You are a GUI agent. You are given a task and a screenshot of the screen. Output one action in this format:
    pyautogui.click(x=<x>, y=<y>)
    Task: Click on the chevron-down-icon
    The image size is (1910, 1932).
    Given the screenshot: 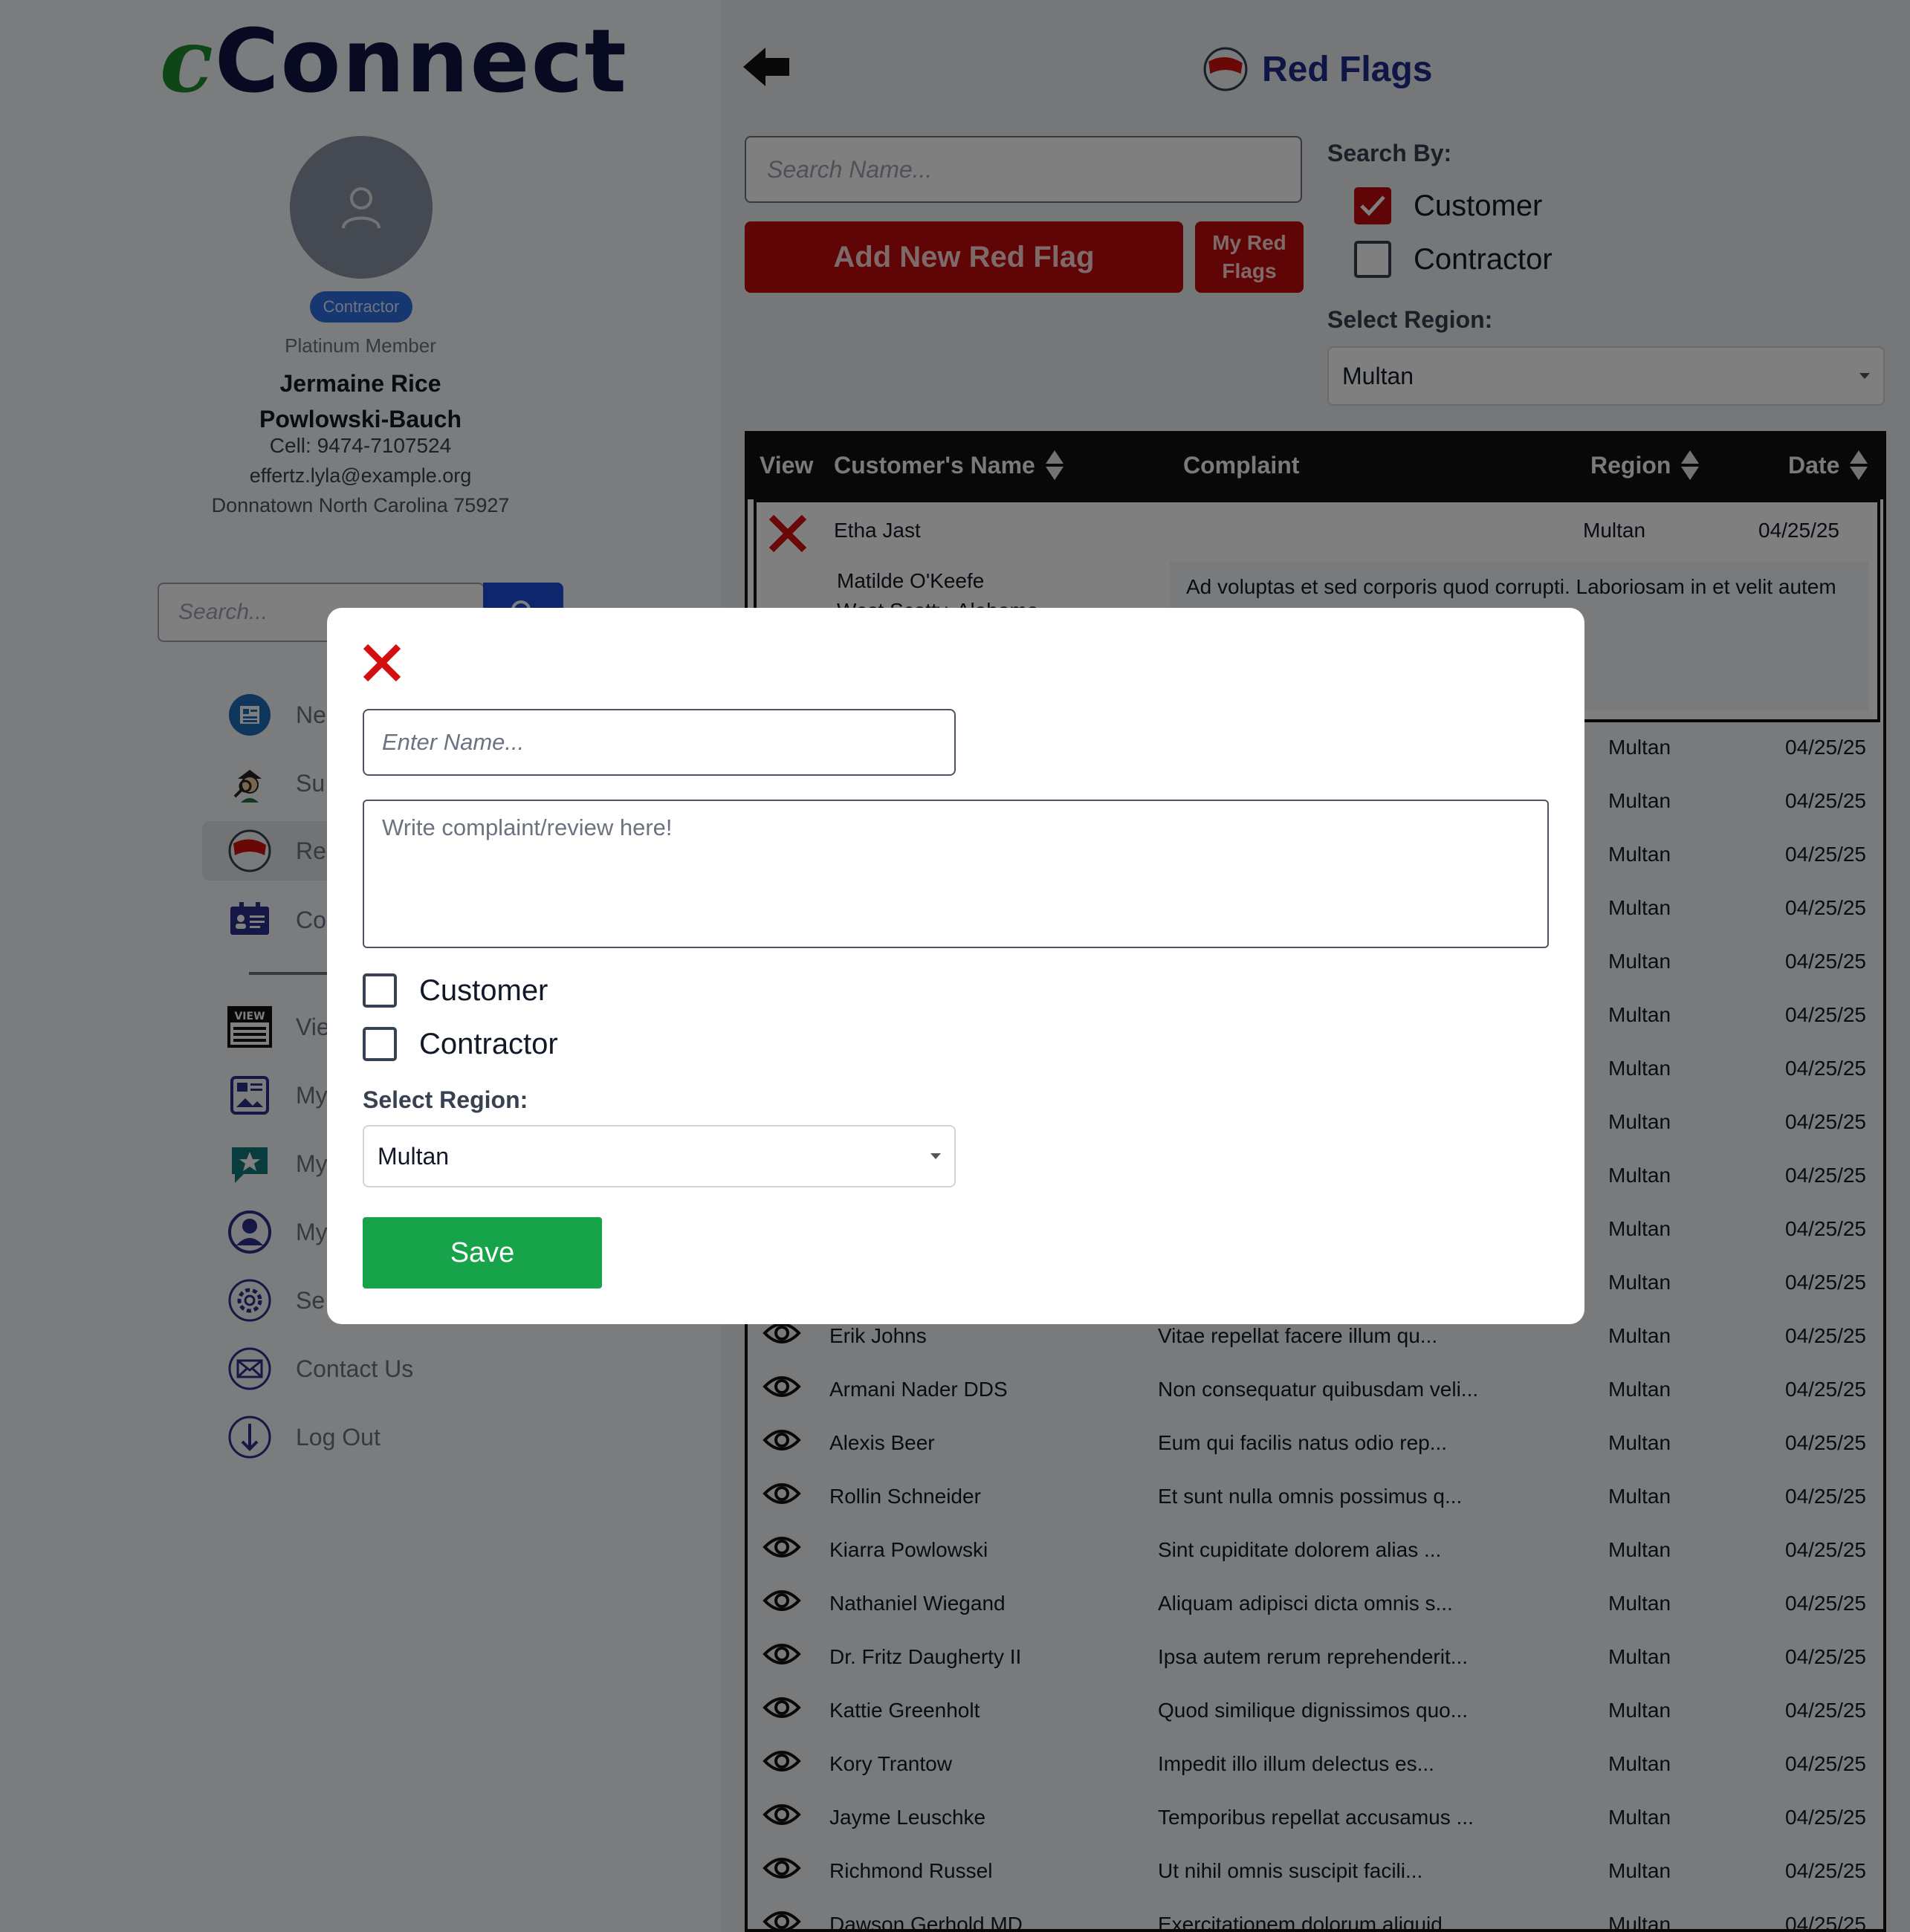 What is the action you would take?
    pyautogui.click(x=935, y=1156)
    